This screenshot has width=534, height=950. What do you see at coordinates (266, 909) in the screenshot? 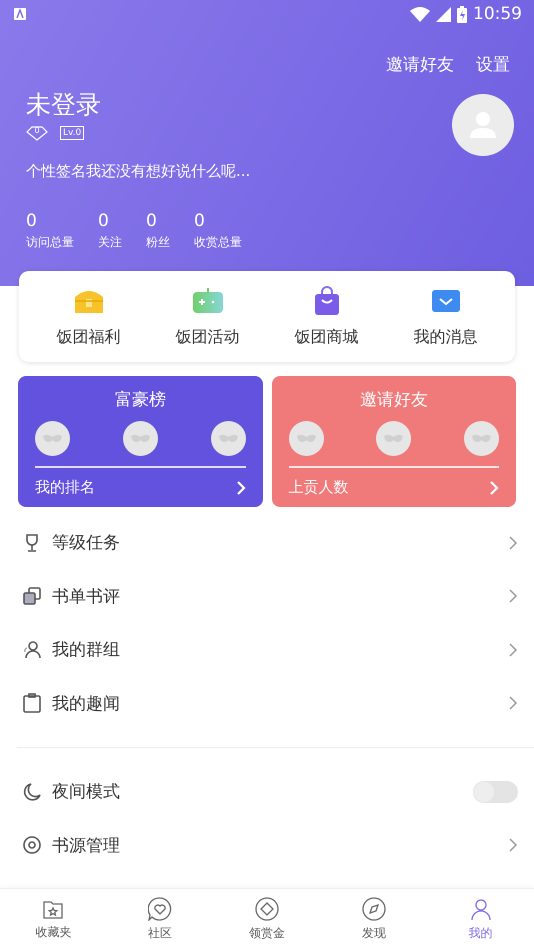
I see `diamond-coin-icon` at bounding box center [266, 909].